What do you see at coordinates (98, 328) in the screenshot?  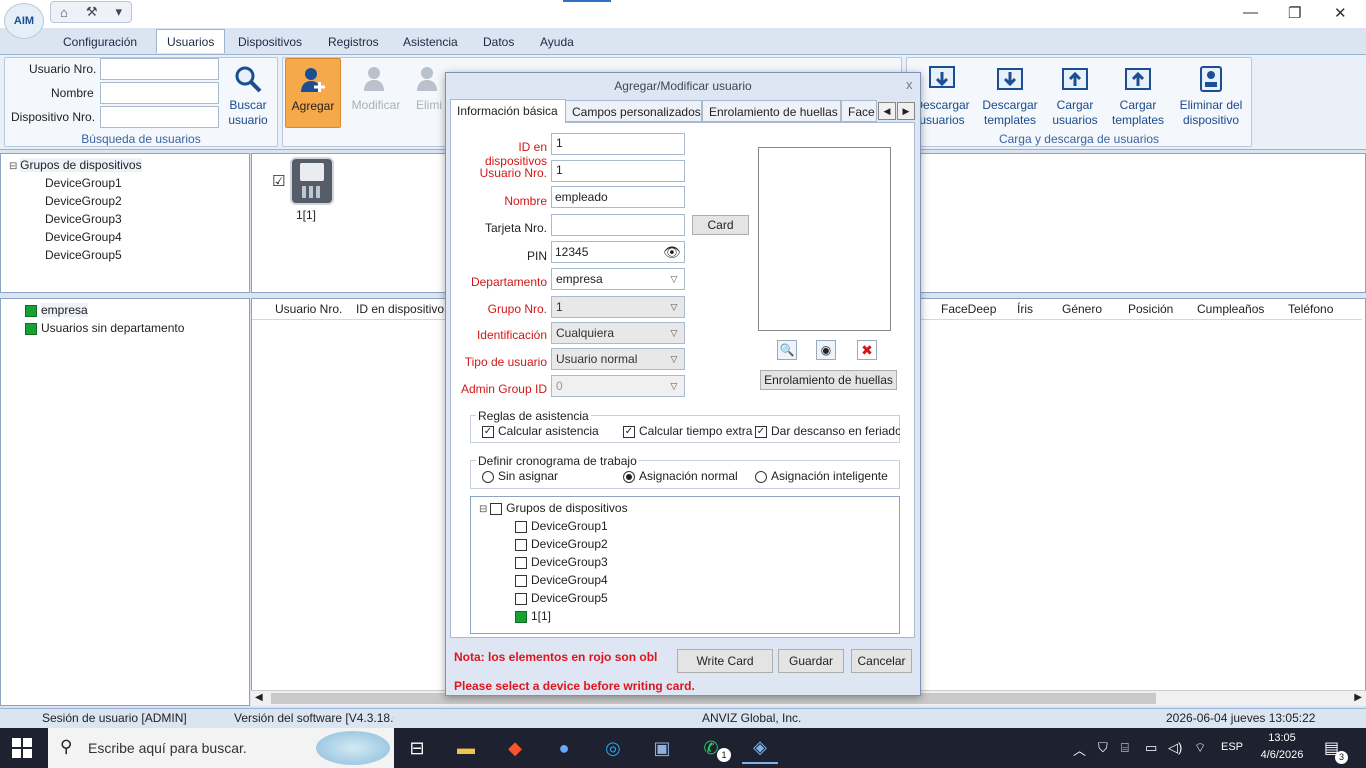 I see `department-unassigned: Usuarios sin departamento` at bounding box center [98, 328].